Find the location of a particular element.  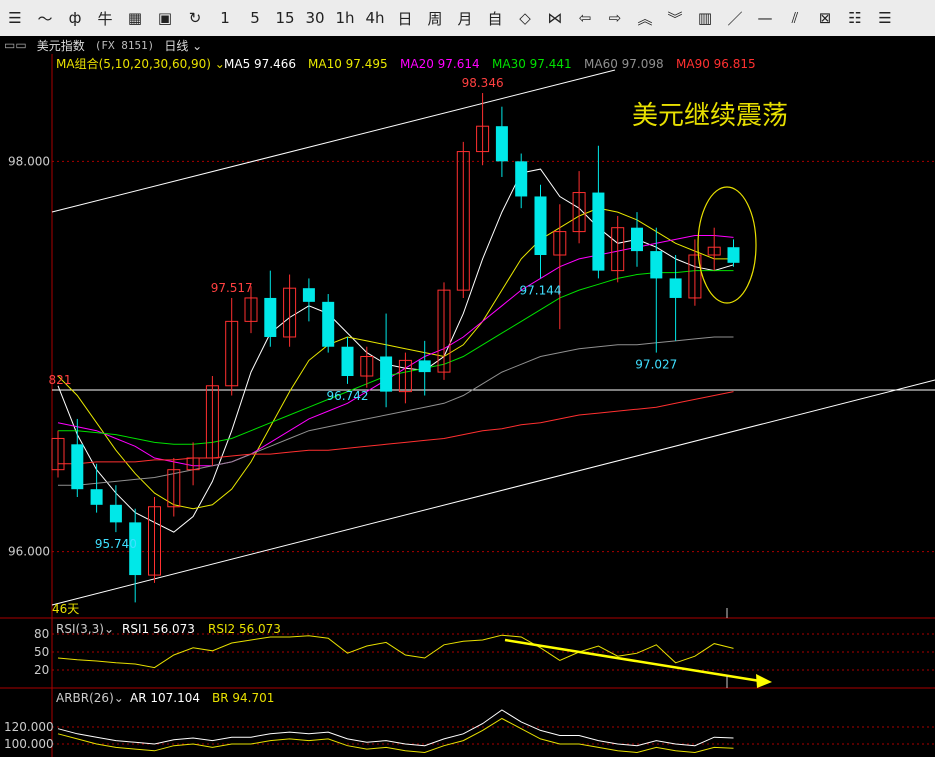

rsi-tick-label: 20 is located at coordinates (41, 670).